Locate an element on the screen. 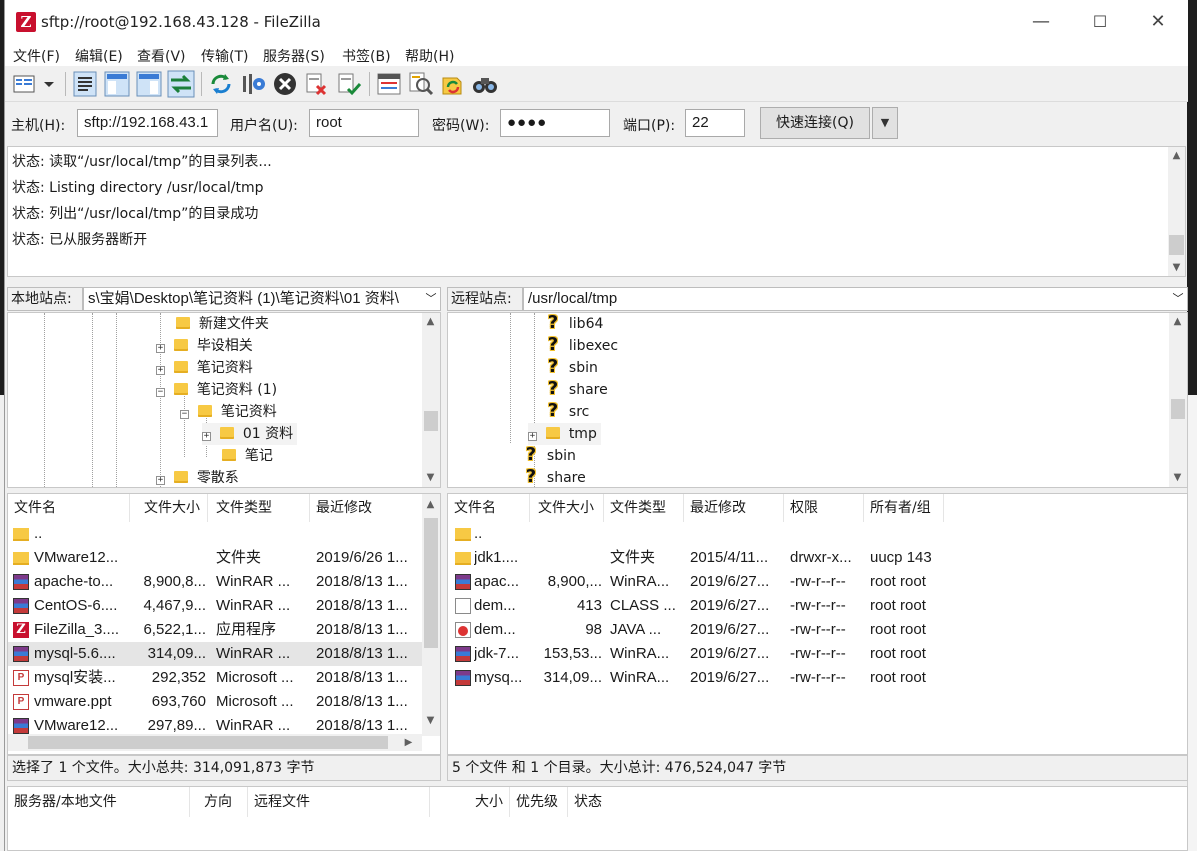 The width and height of the screenshot is (1197, 851). tree-item: 笔记 is located at coordinates (237, 456).